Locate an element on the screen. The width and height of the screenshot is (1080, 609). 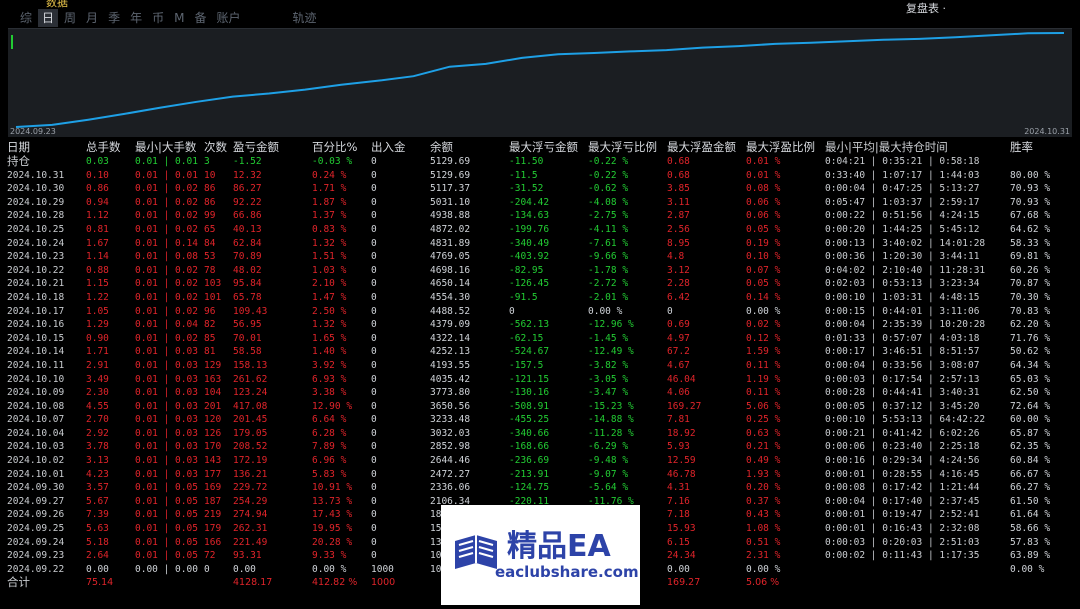
cell-最小|平均|最大持仓时间: 0:00:10 | 5:53:13 | 64:42:22 is located at coordinates (905, 420).